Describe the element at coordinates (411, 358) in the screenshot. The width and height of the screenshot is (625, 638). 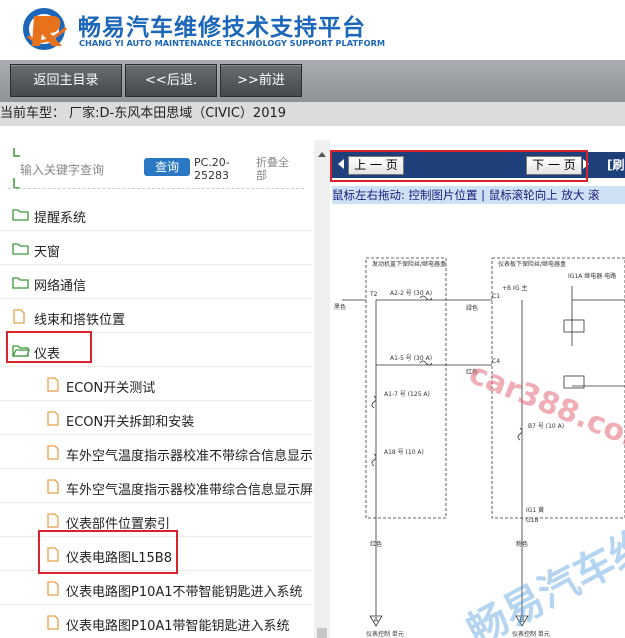
I see `svg-text: A1-5 号 (30 A)` at that location.